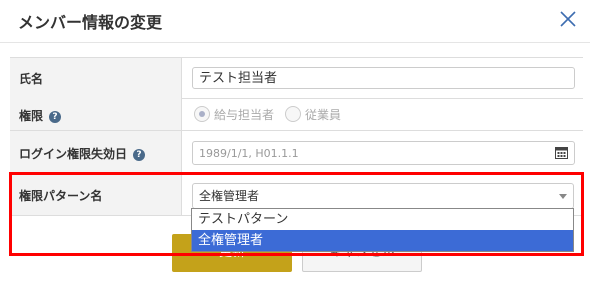 Image resolution: width=590 pixels, height=281 pixels. I want to click on login-expiry-label-wrap: ログイン権限失効日?, so click(82, 153).